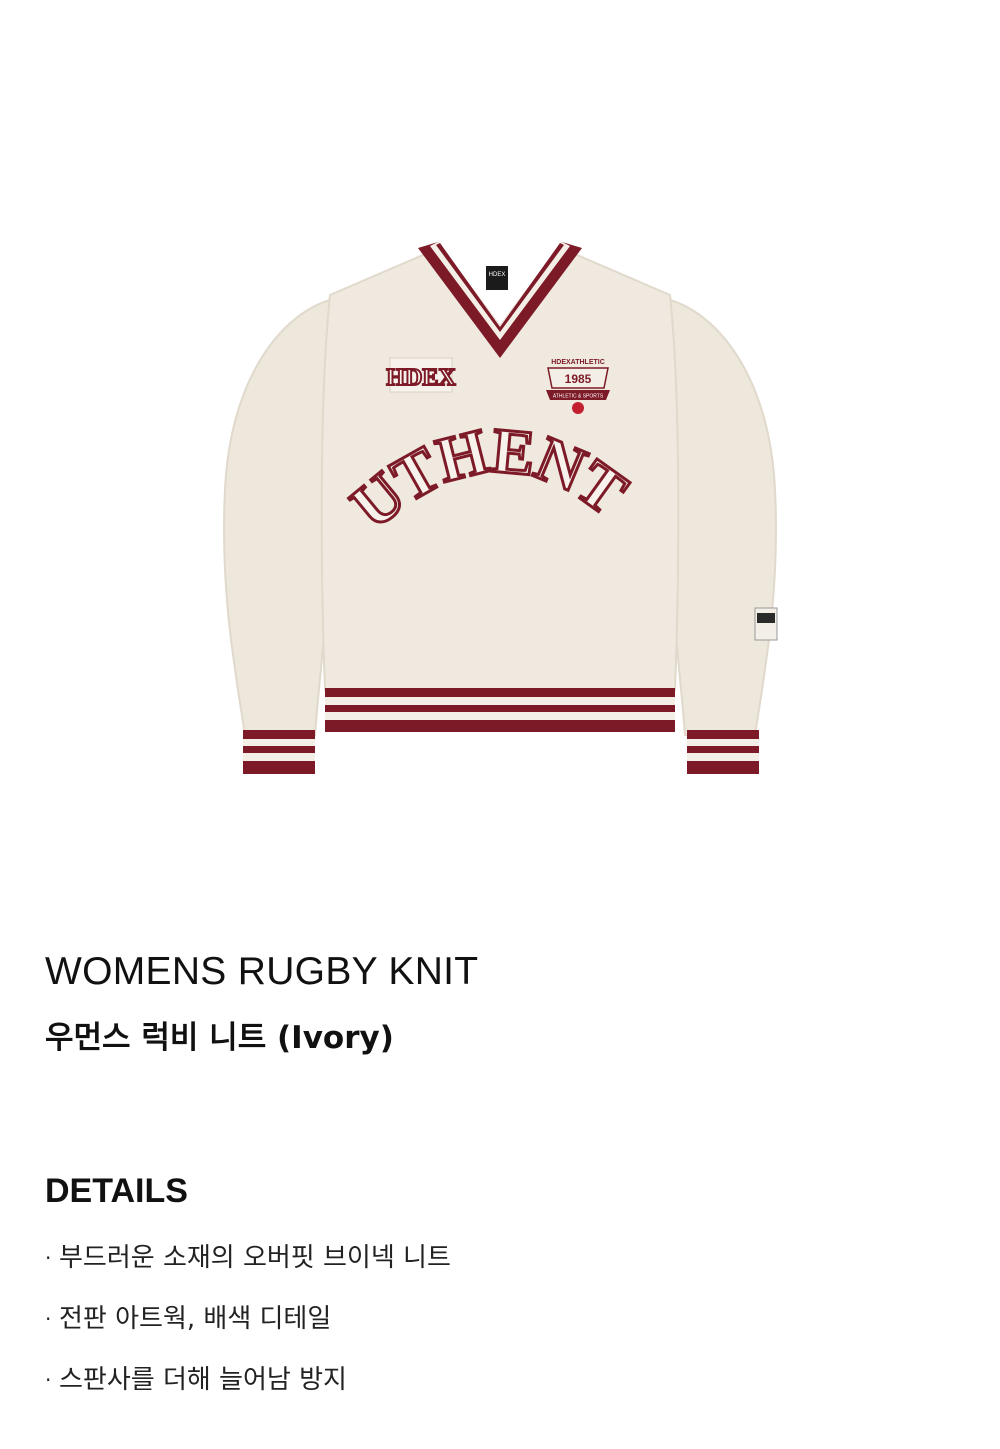 The width and height of the screenshot is (1000, 1449). I want to click on right-sleeve, so click(720, 517).